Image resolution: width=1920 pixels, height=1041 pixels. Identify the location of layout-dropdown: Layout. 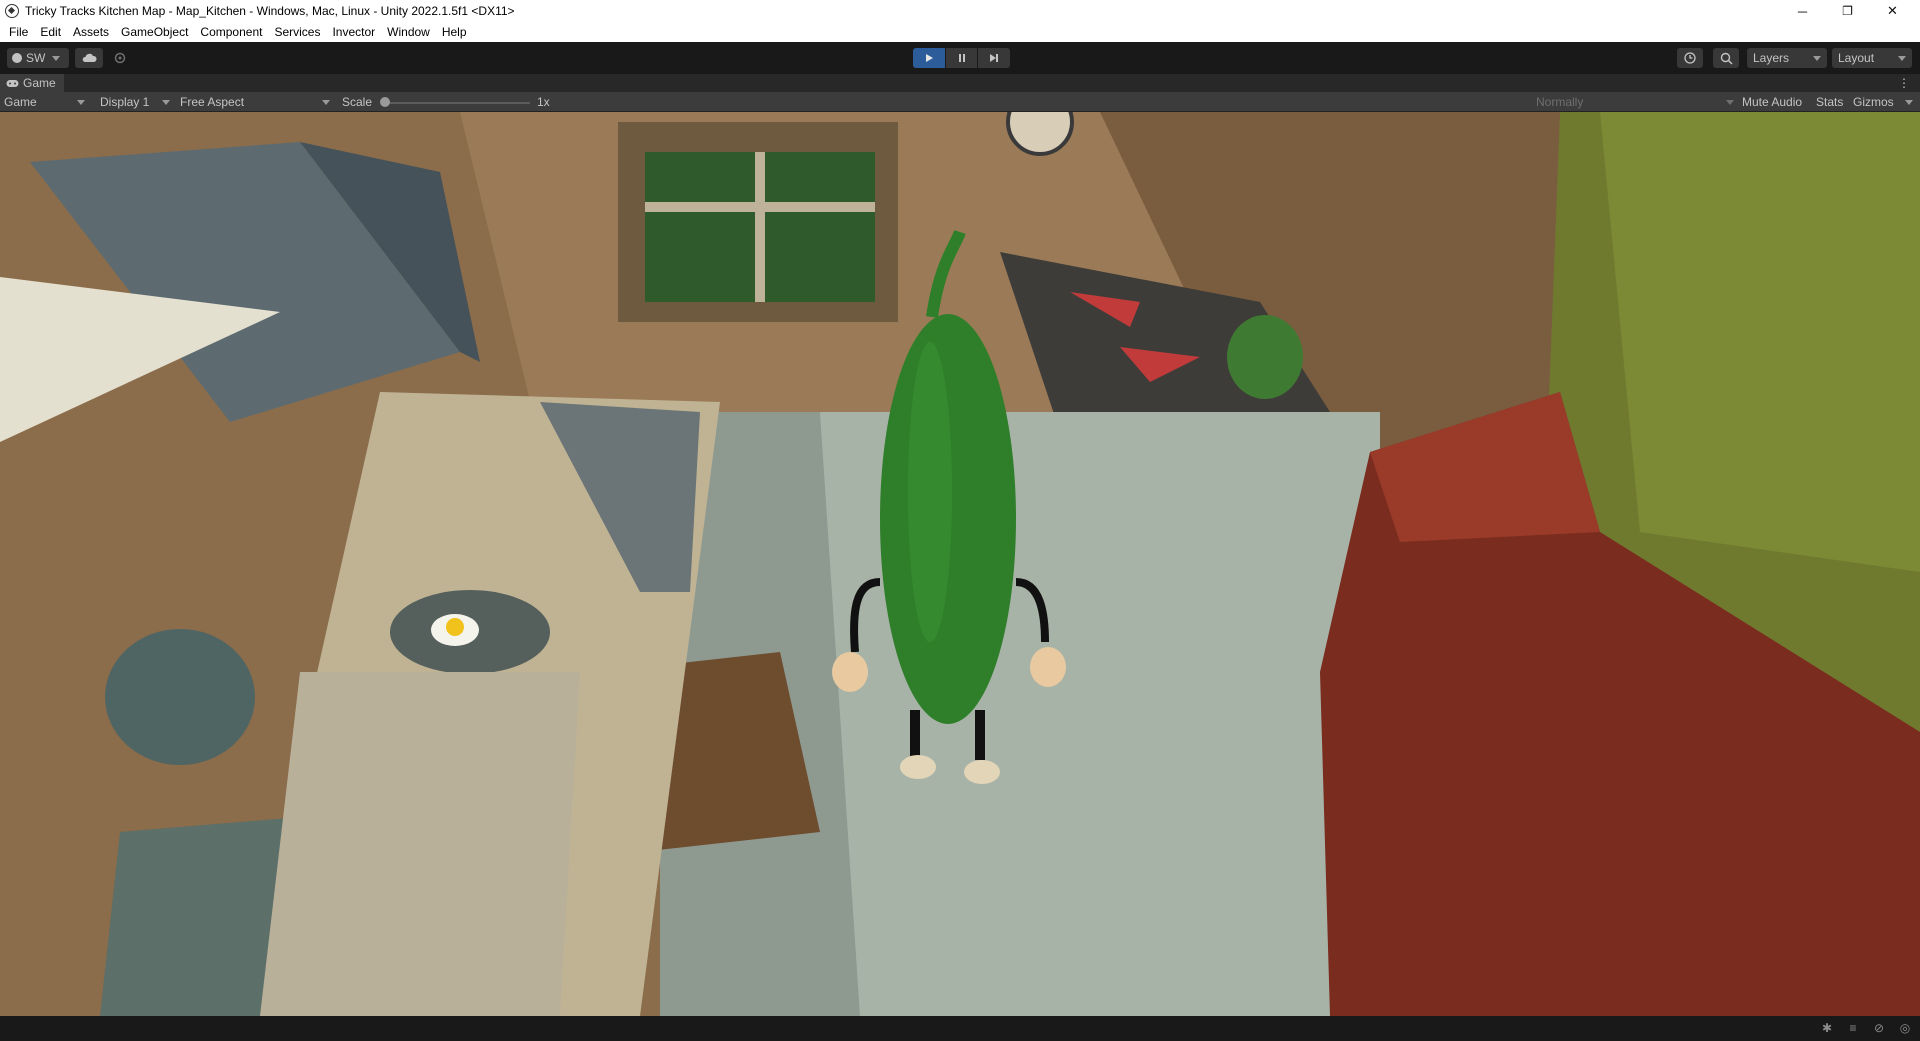
(1872, 58).